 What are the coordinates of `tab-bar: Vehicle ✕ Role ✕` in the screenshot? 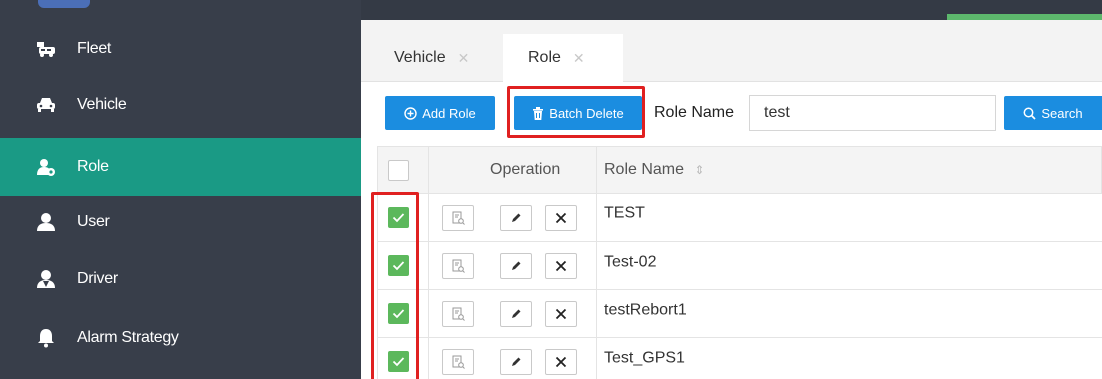 It's located at (731, 51).